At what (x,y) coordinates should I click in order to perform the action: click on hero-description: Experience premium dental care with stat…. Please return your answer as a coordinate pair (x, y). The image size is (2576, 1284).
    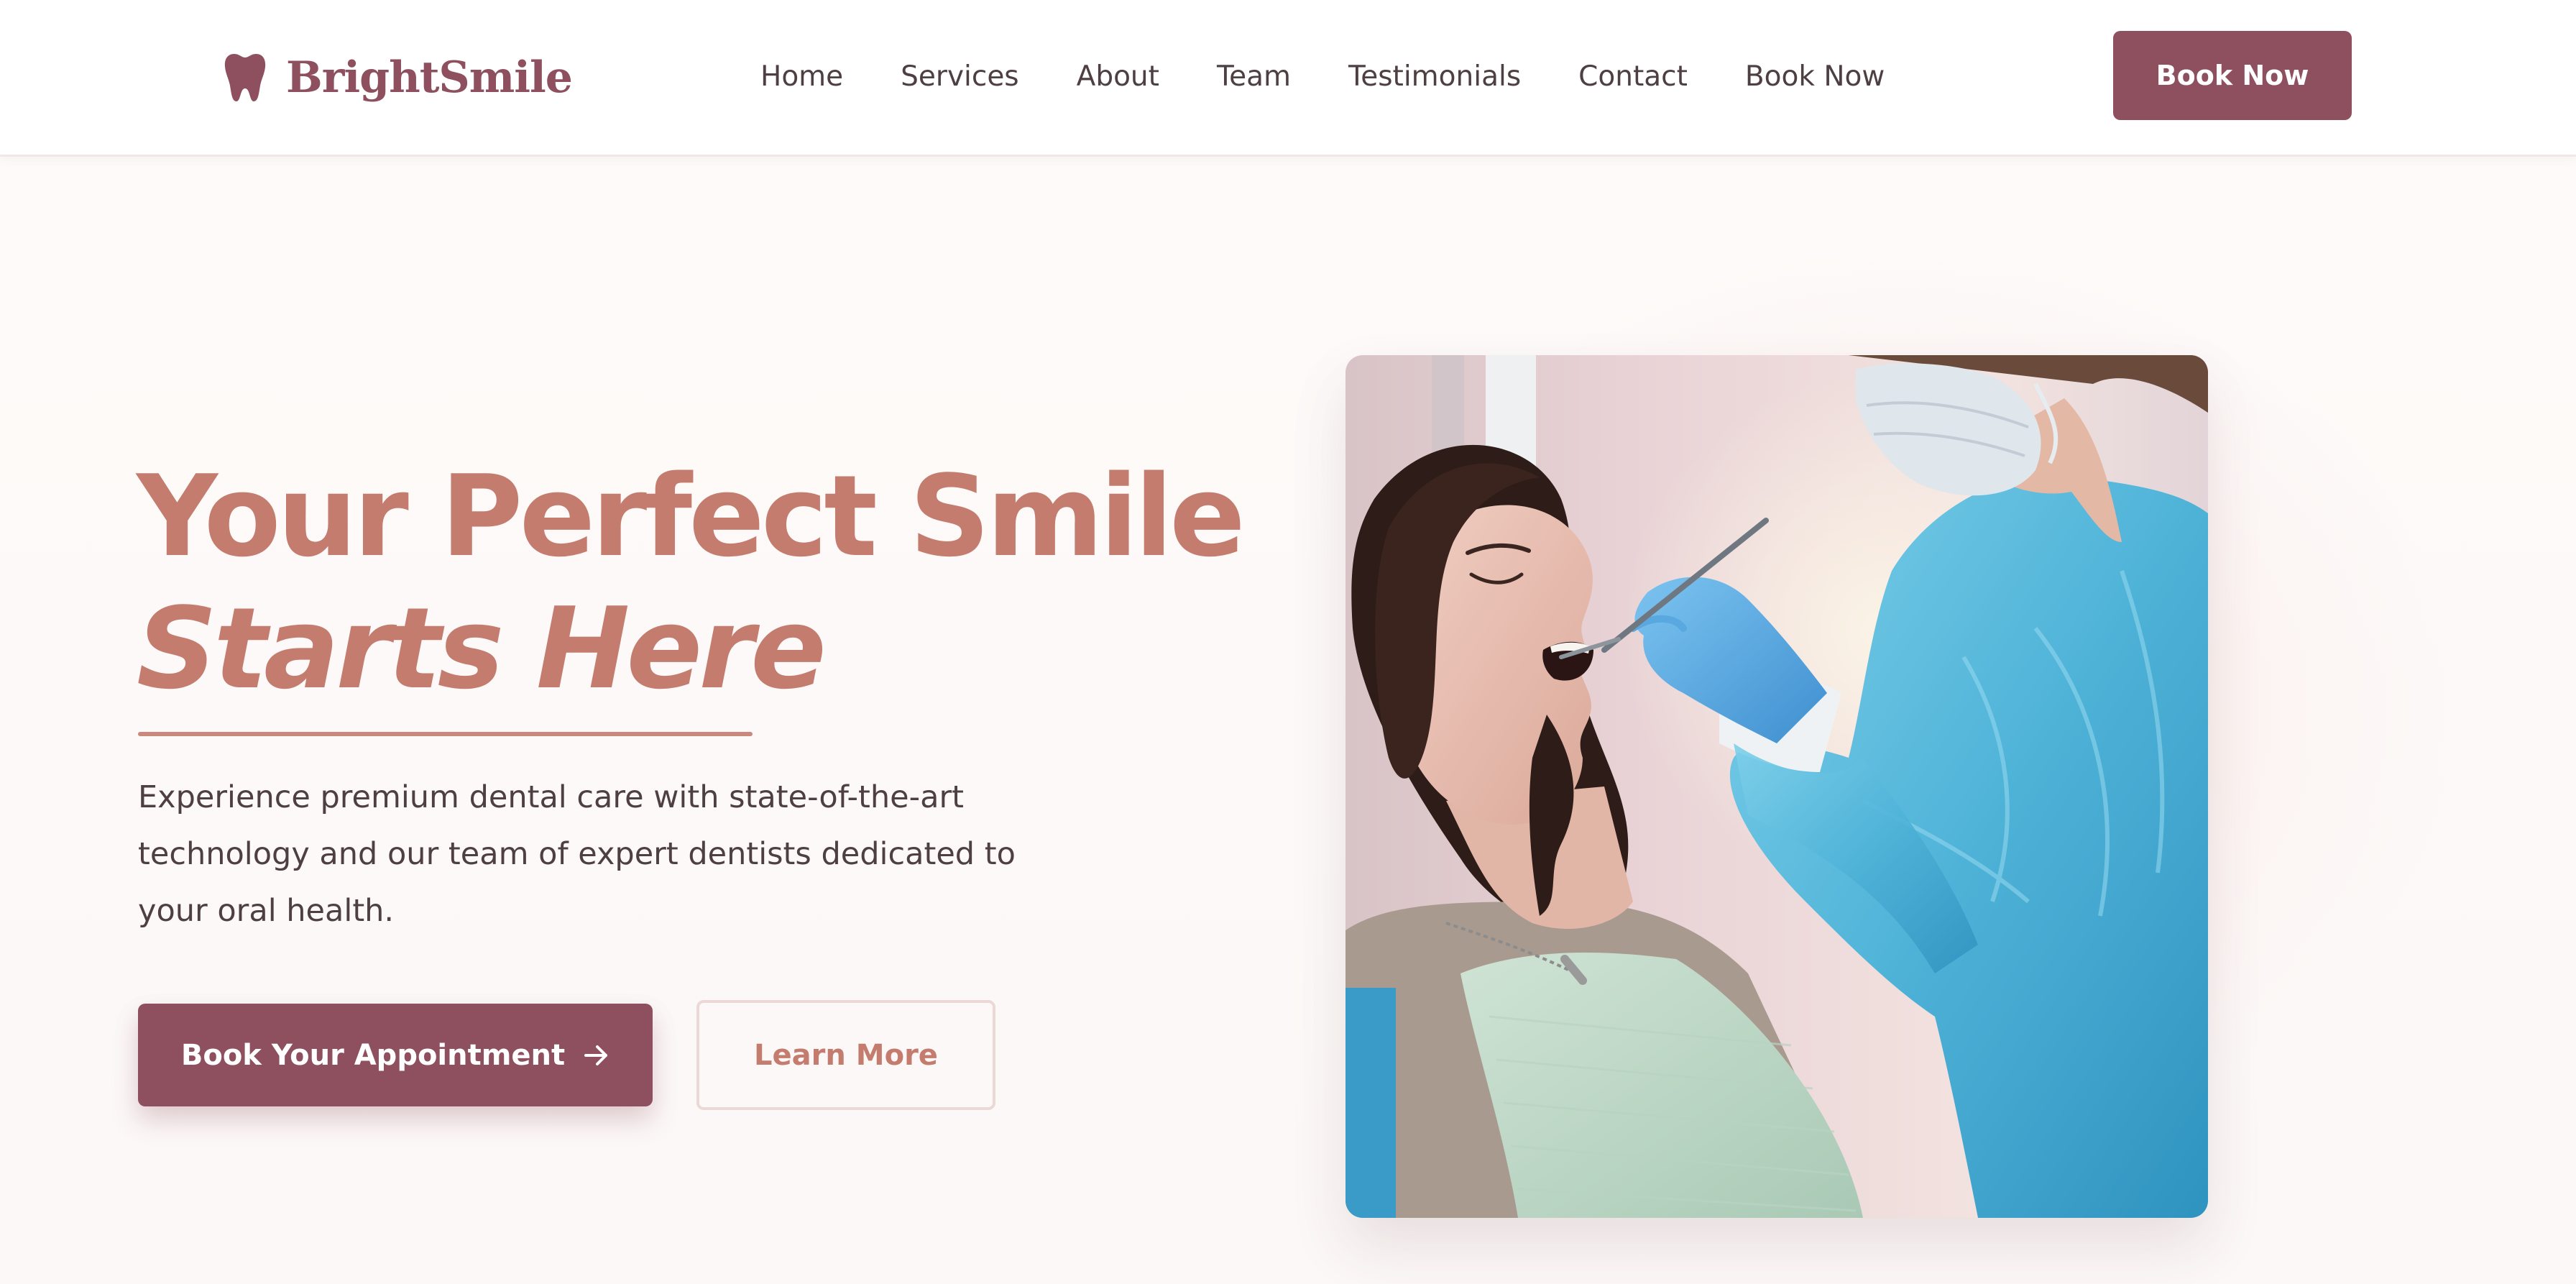
    Looking at the image, I should click on (577, 854).